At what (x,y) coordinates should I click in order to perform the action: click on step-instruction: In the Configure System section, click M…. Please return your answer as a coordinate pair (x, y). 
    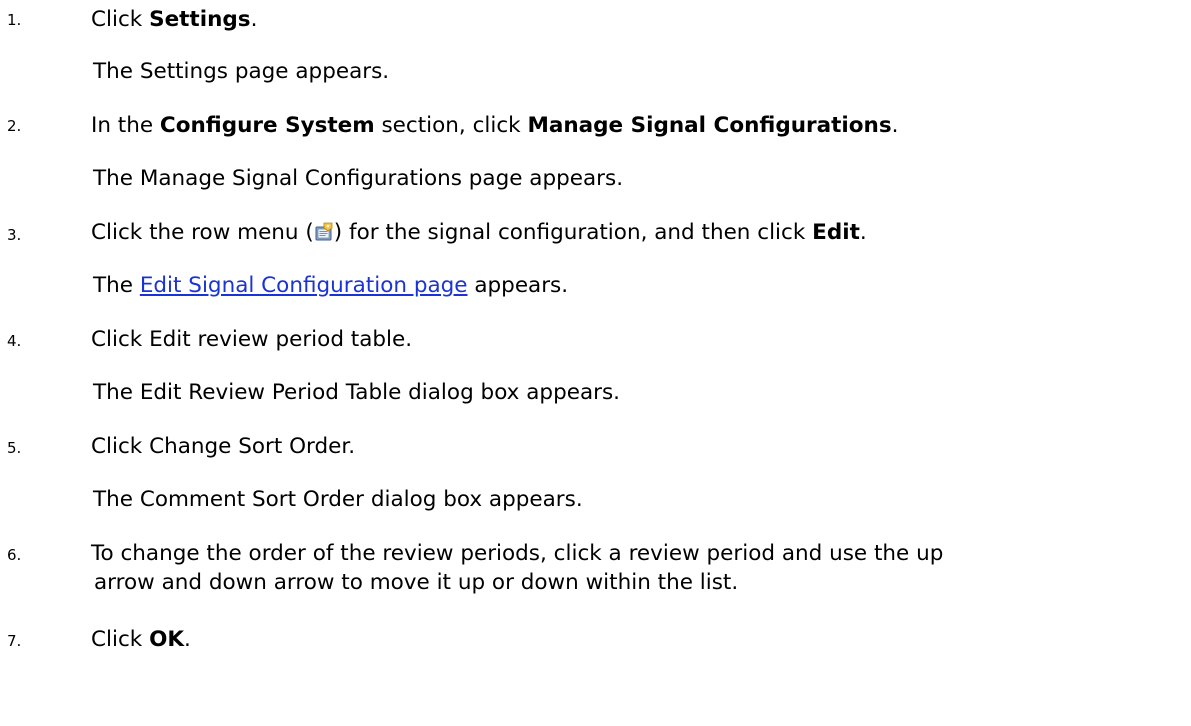
    Looking at the image, I should click on (495, 125).